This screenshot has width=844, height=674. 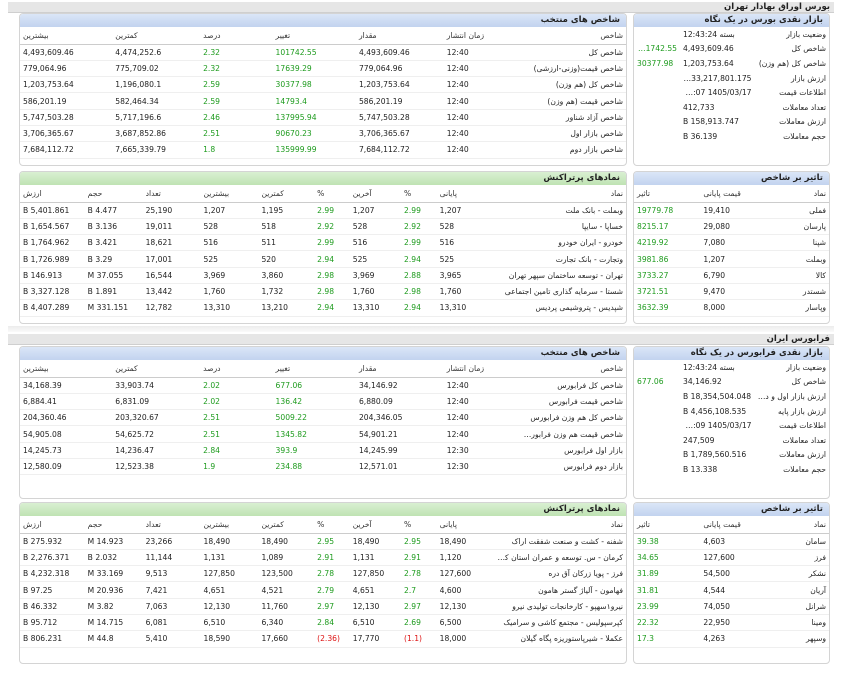 What do you see at coordinates (731, 574) in the screenshot?
I see `table-row: نشکر 54,500 31.89` at bounding box center [731, 574].